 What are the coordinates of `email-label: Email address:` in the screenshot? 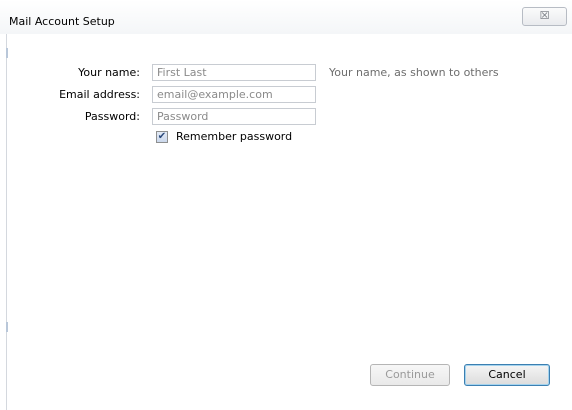 It's located at (99, 94).